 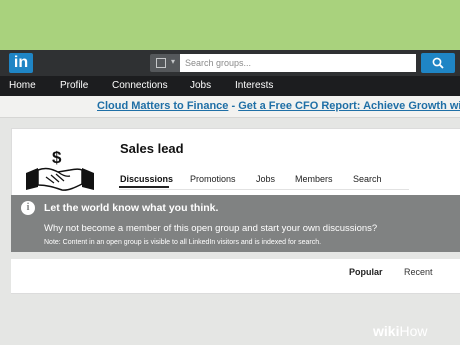 I want to click on linkedin-logo: in, so click(x=21, y=63).